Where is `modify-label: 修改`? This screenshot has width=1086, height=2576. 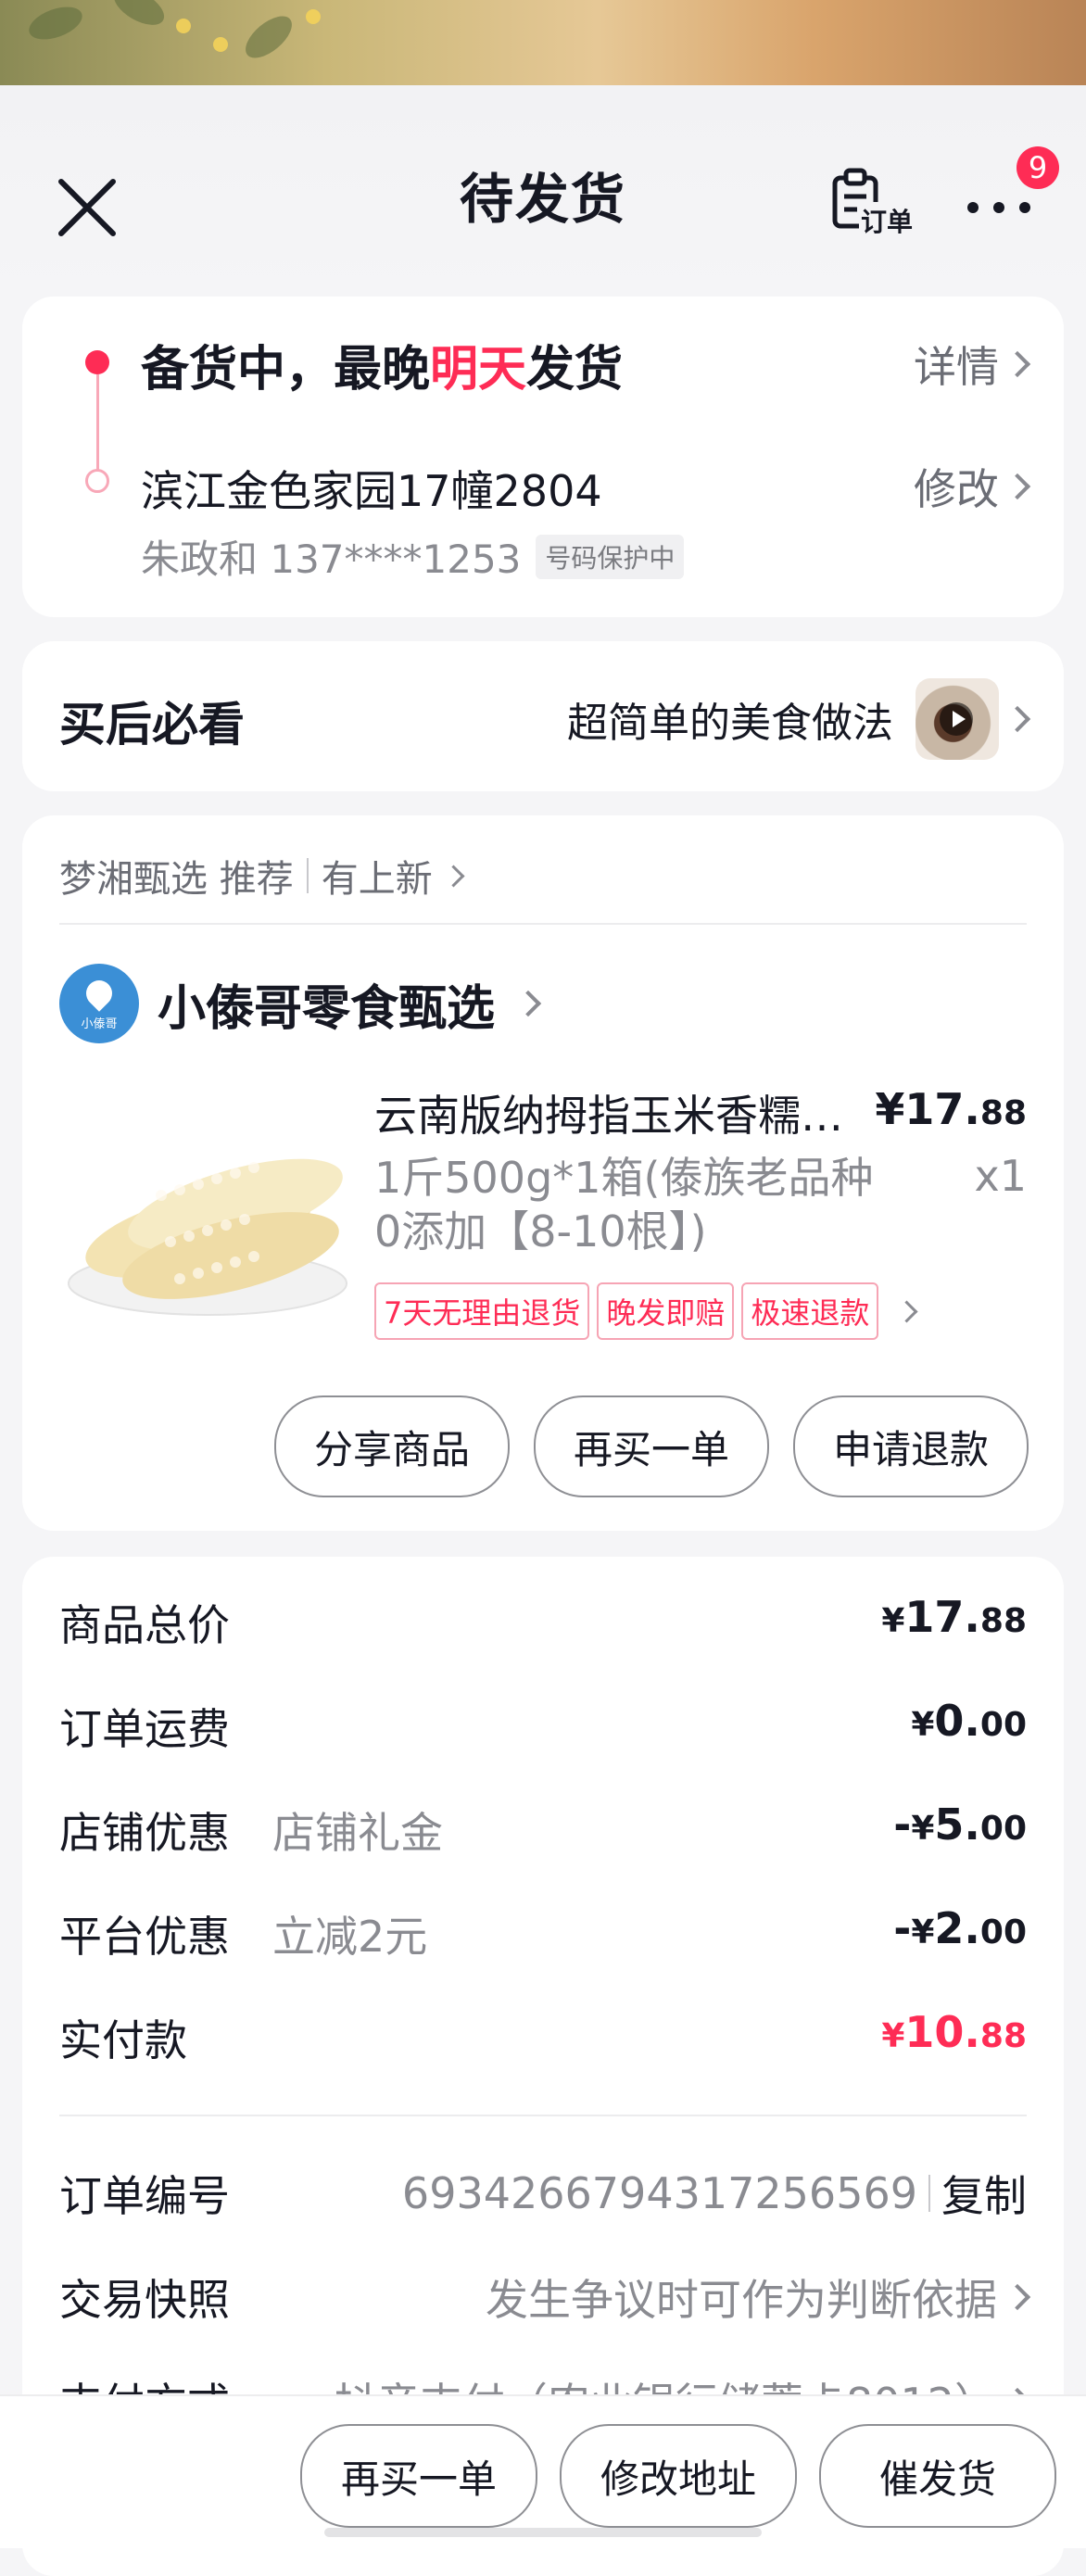 modify-label: 修改 is located at coordinates (956, 486).